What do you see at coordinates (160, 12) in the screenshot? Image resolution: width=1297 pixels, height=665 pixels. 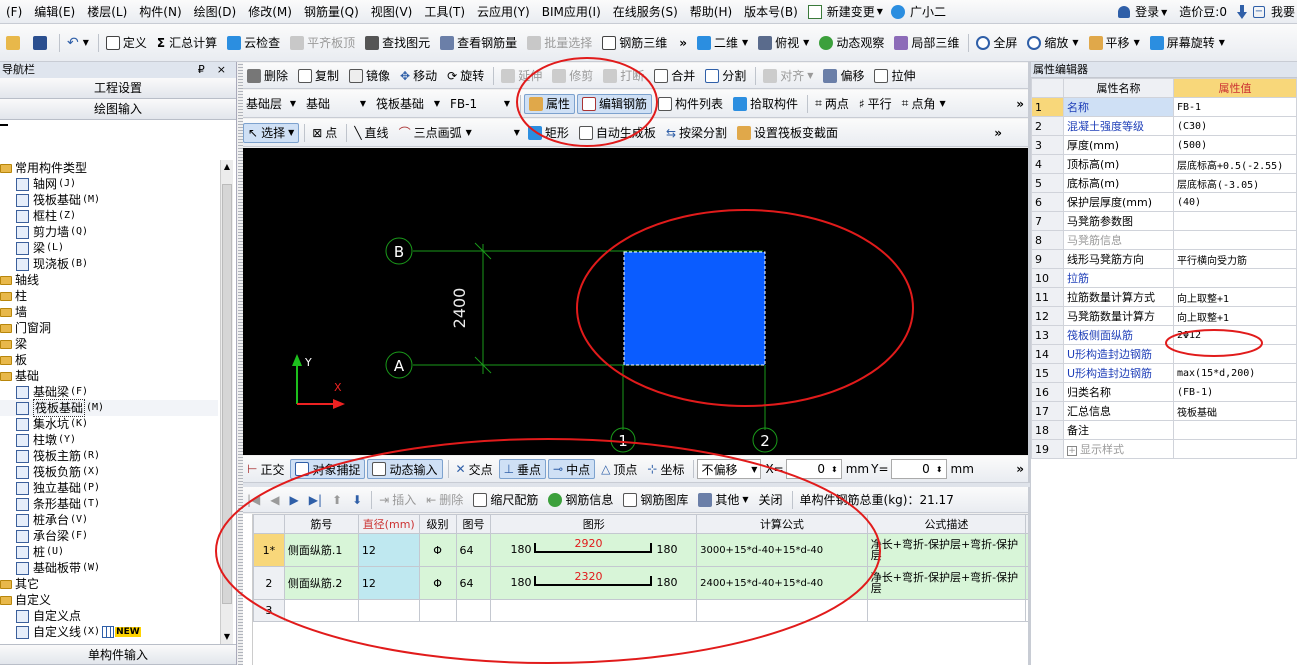 I see `menu-item: 构件(N)` at bounding box center [160, 12].